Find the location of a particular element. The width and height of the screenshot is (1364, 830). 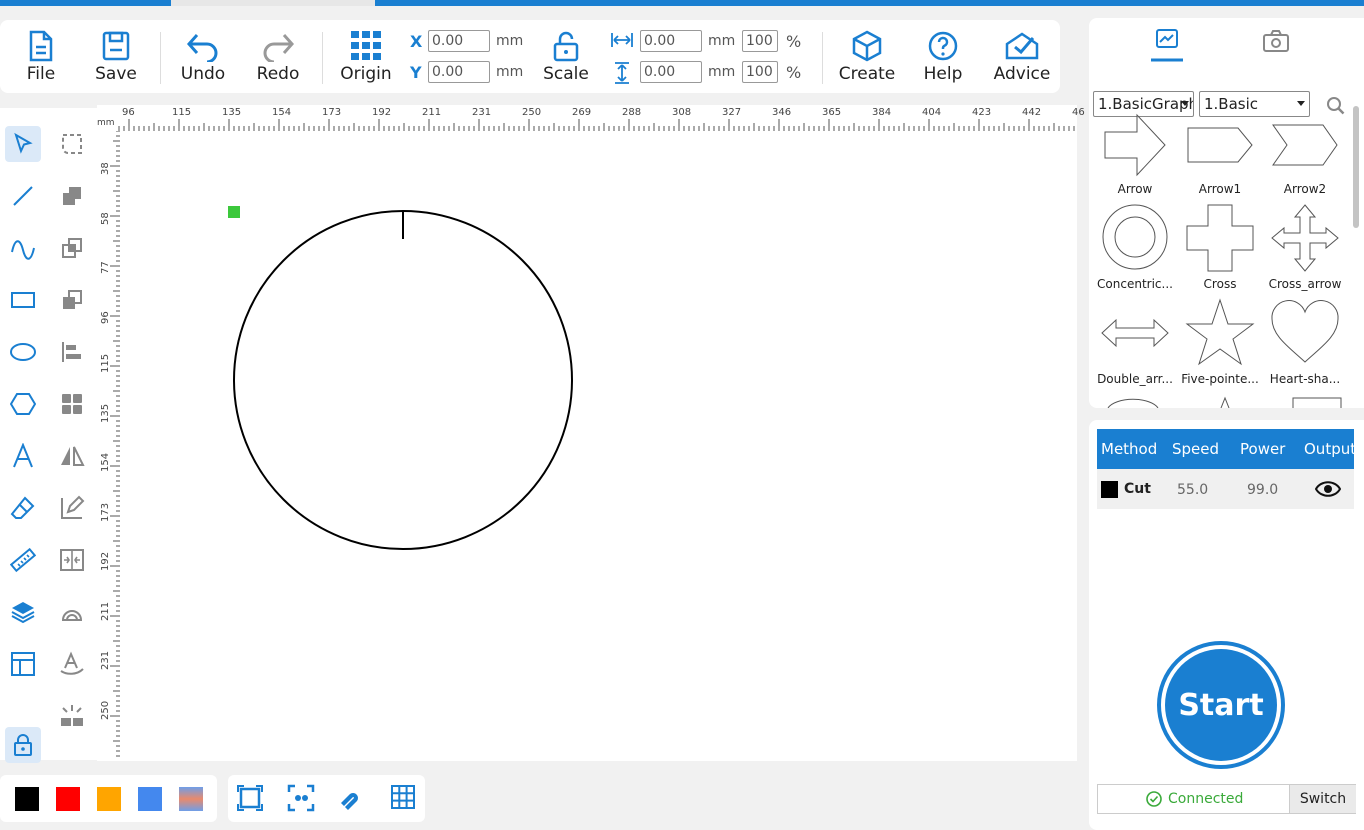

help-button: Help is located at coordinates (943, 58).